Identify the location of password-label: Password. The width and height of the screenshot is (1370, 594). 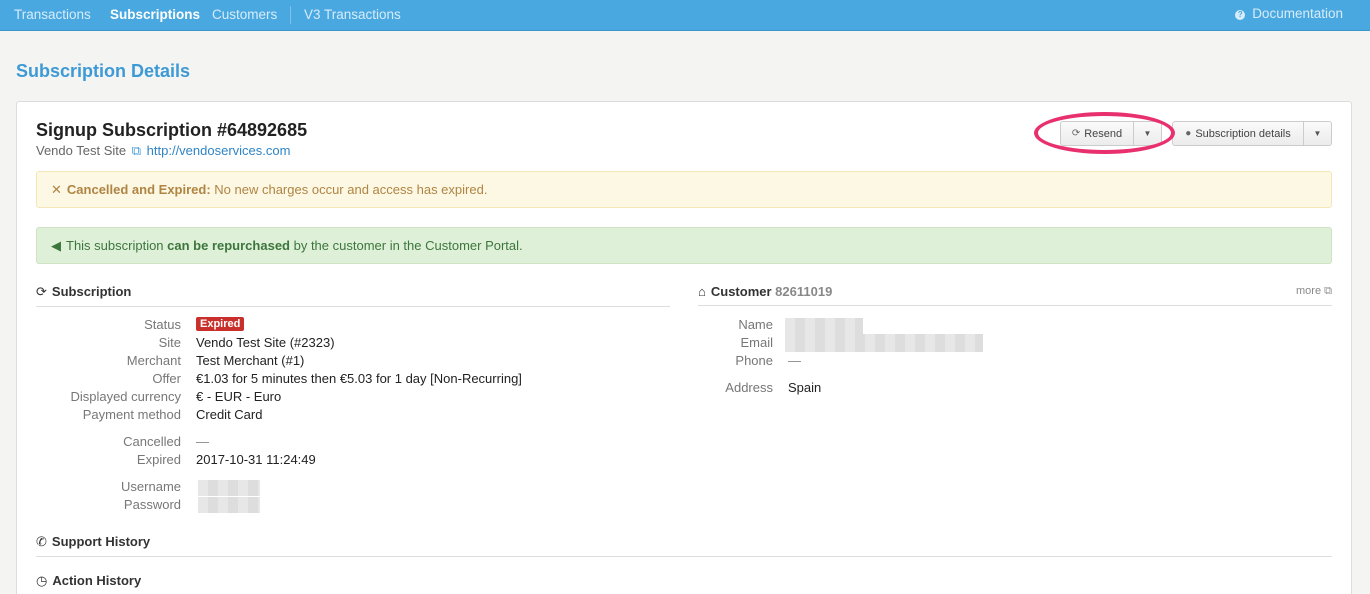
(152, 504).